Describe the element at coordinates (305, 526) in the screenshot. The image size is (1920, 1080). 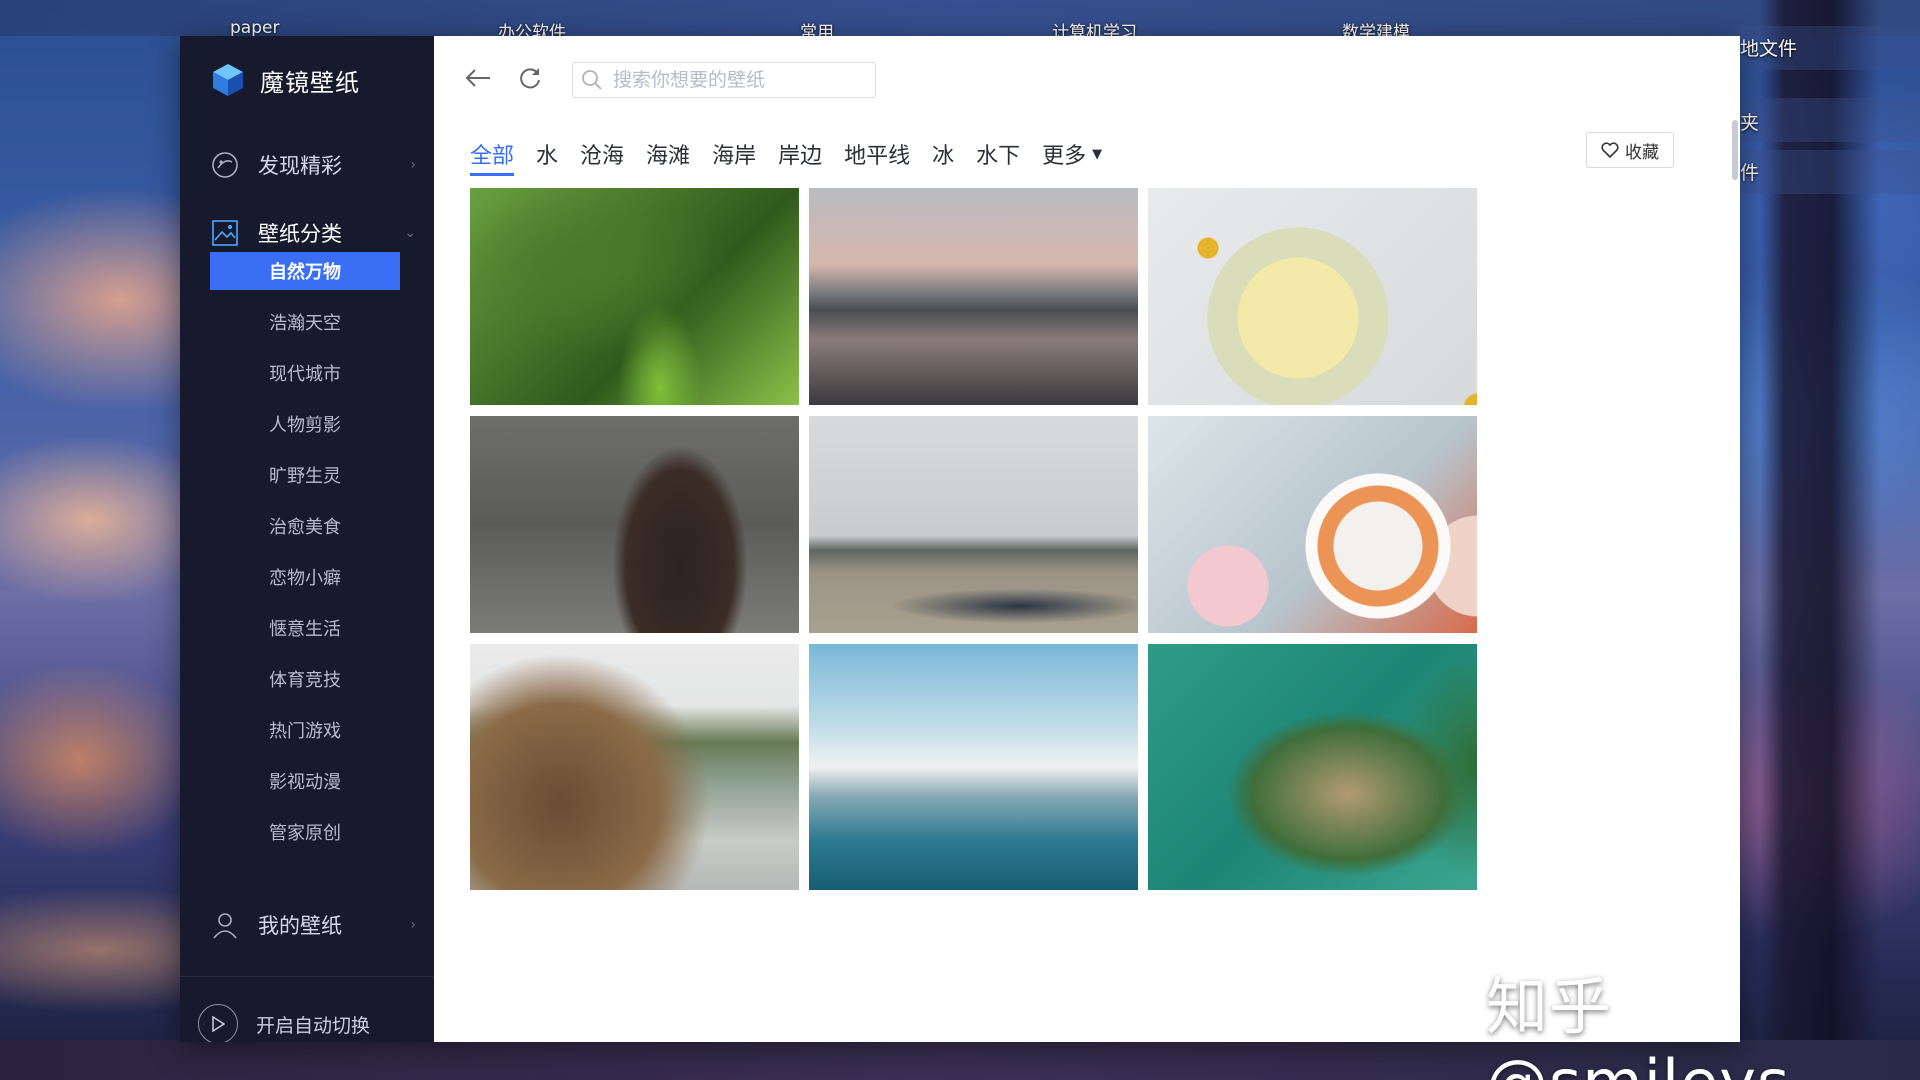
I see `sidebar-category-item: 治愈美食` at that location.